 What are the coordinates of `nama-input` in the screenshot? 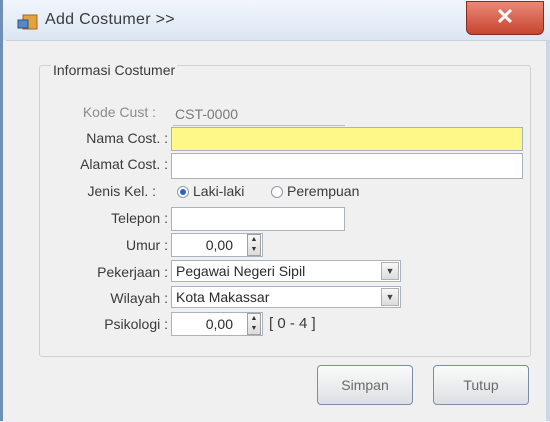 It's located at (347, 139).